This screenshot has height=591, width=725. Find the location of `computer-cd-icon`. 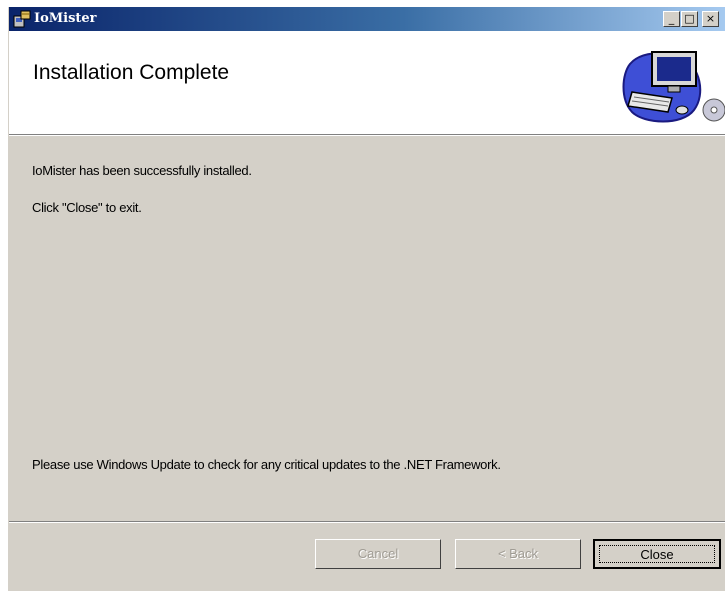

computer-cd-icon is located at coordinates (673, 87).